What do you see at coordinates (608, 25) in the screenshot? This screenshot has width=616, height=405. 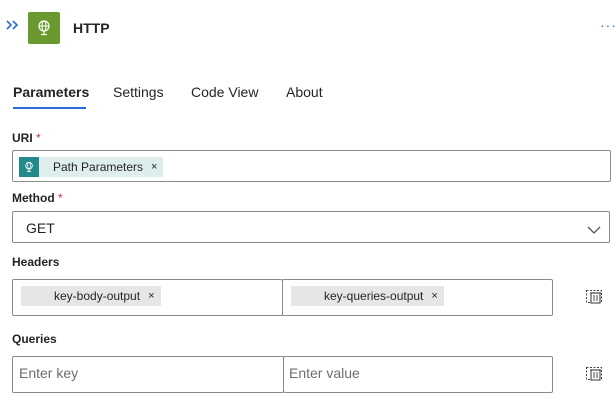 I see `more-options-button: ···` at bounding box center [608, 25].